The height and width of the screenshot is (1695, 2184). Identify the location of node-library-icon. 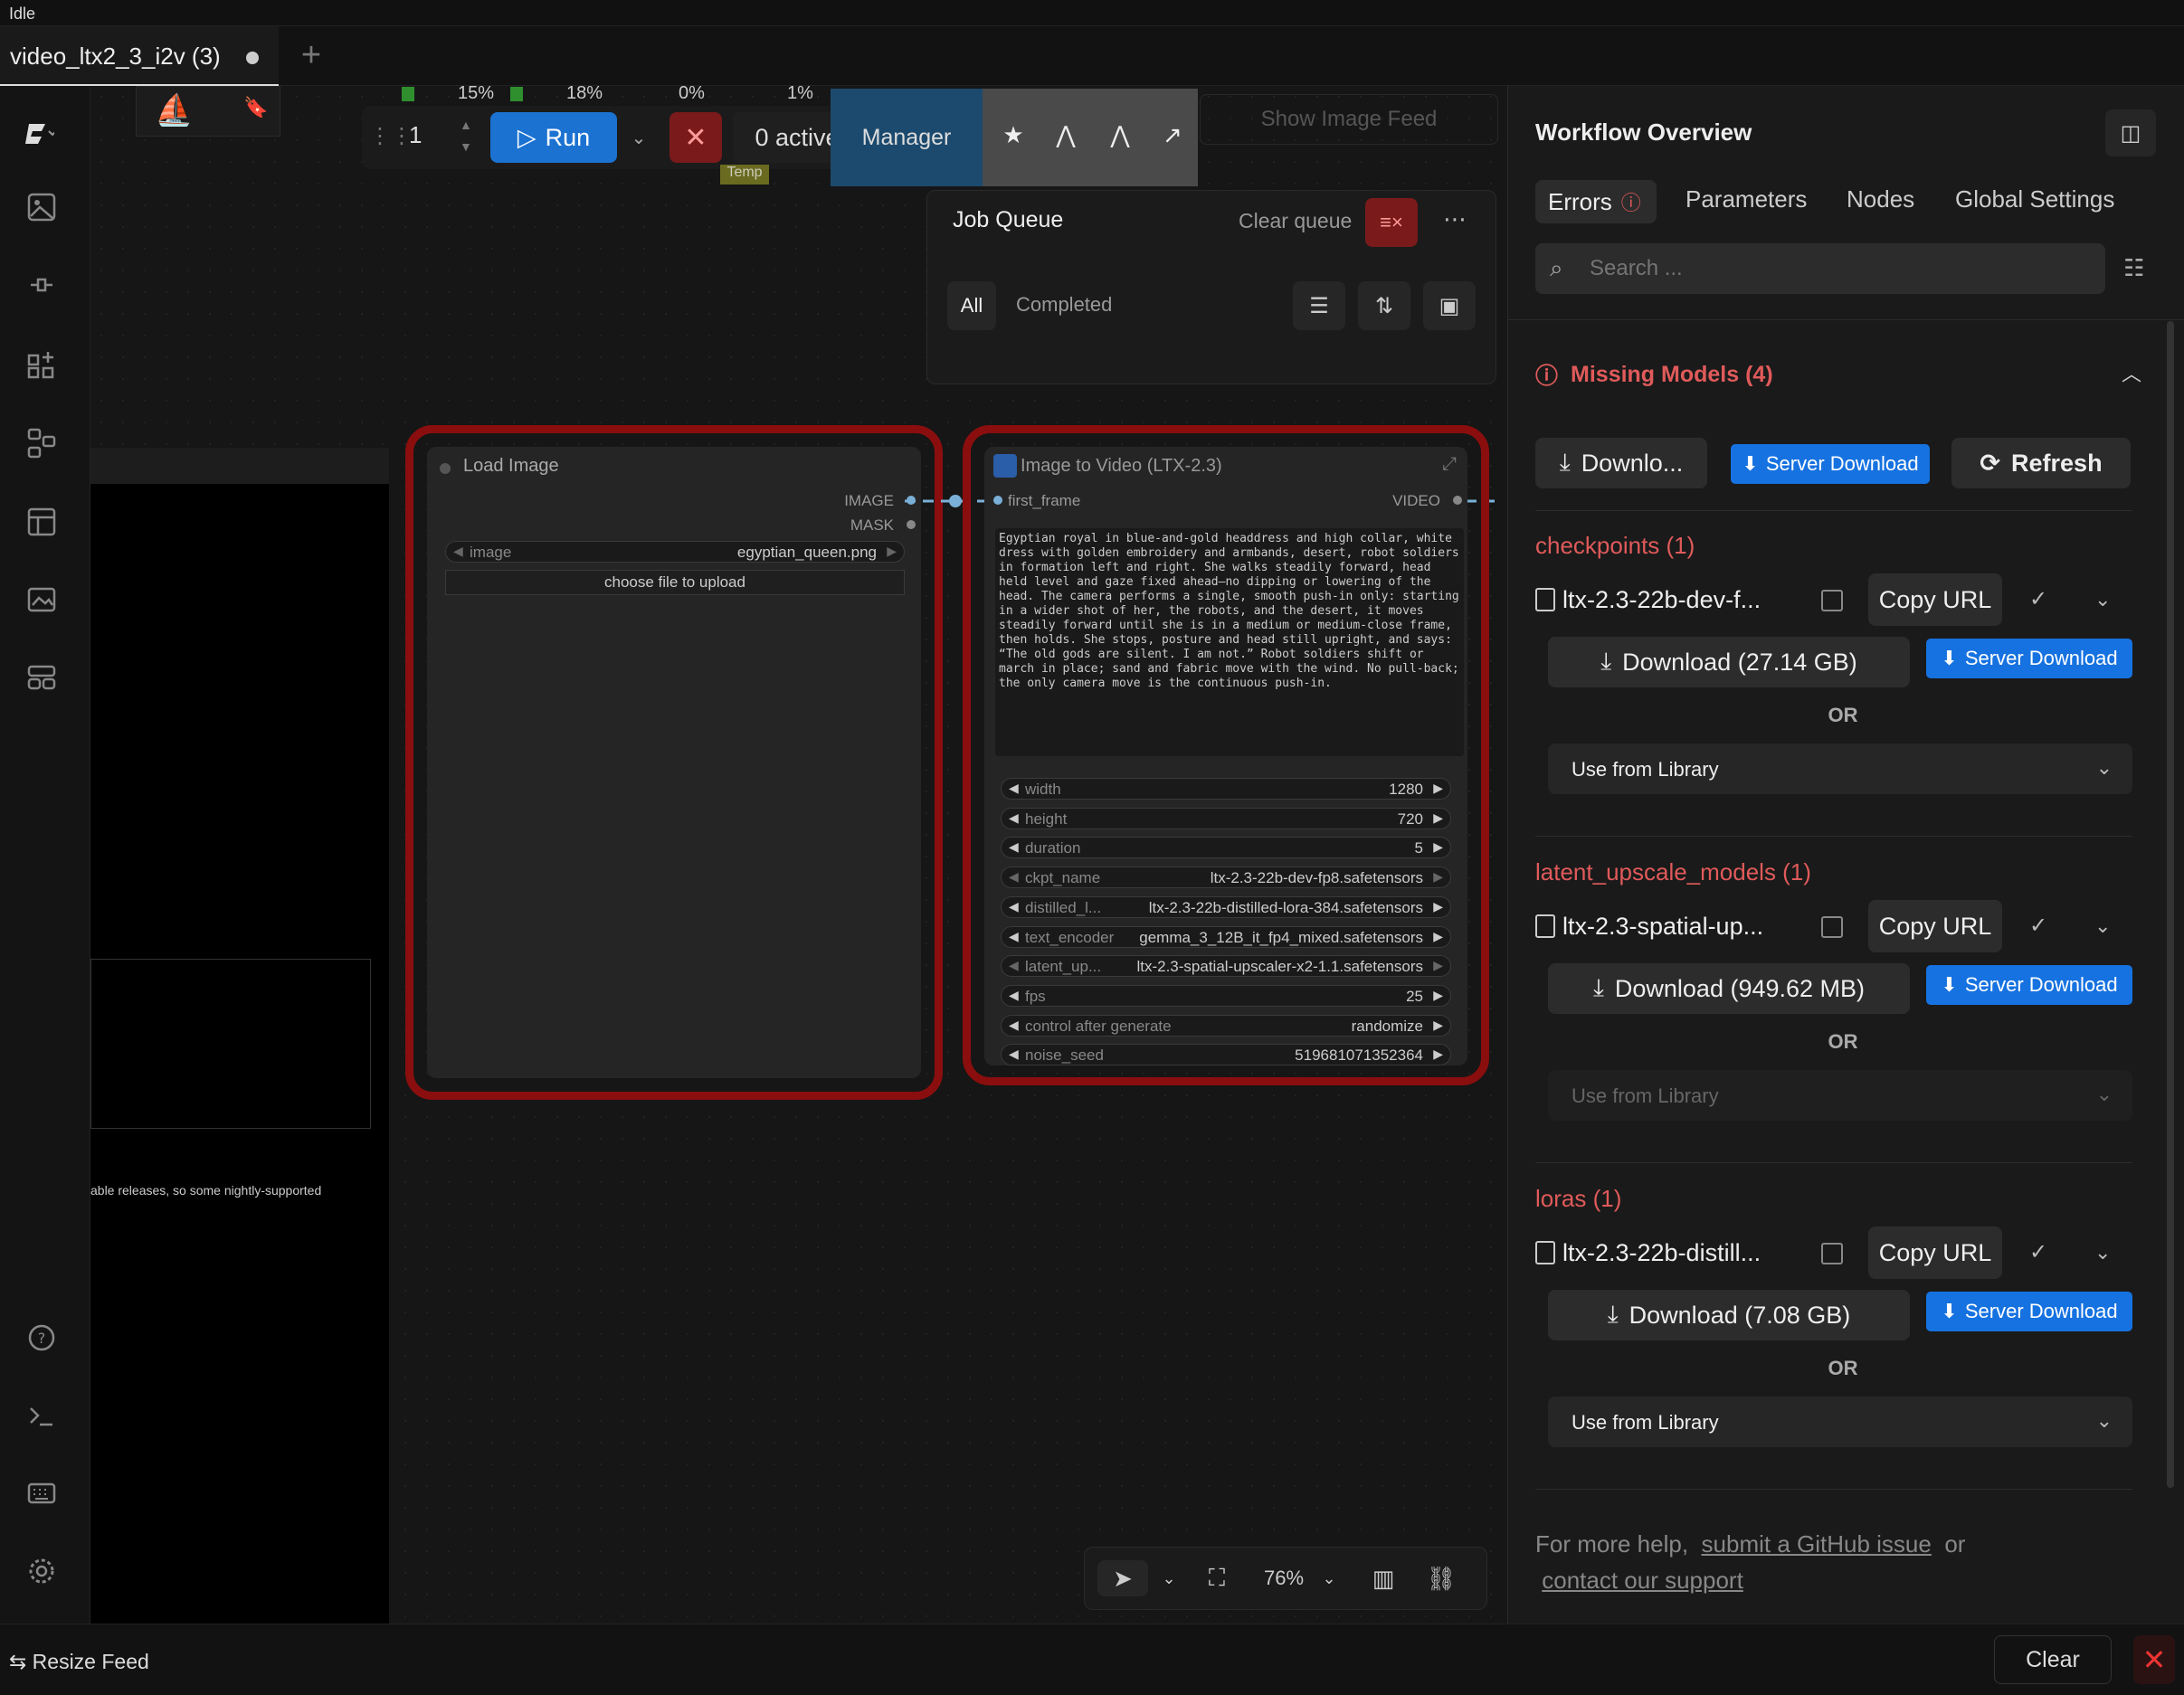
(43, 287).